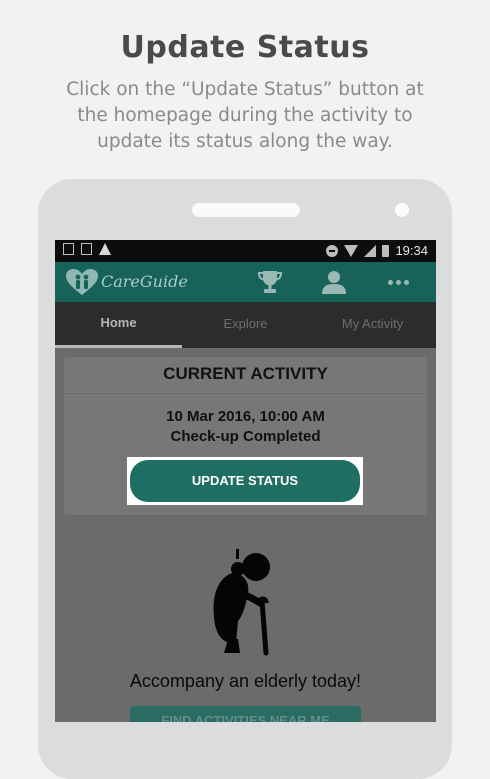 The image size is (490, 779). I want to click on careguide-logo-icon, so click(82, 282).